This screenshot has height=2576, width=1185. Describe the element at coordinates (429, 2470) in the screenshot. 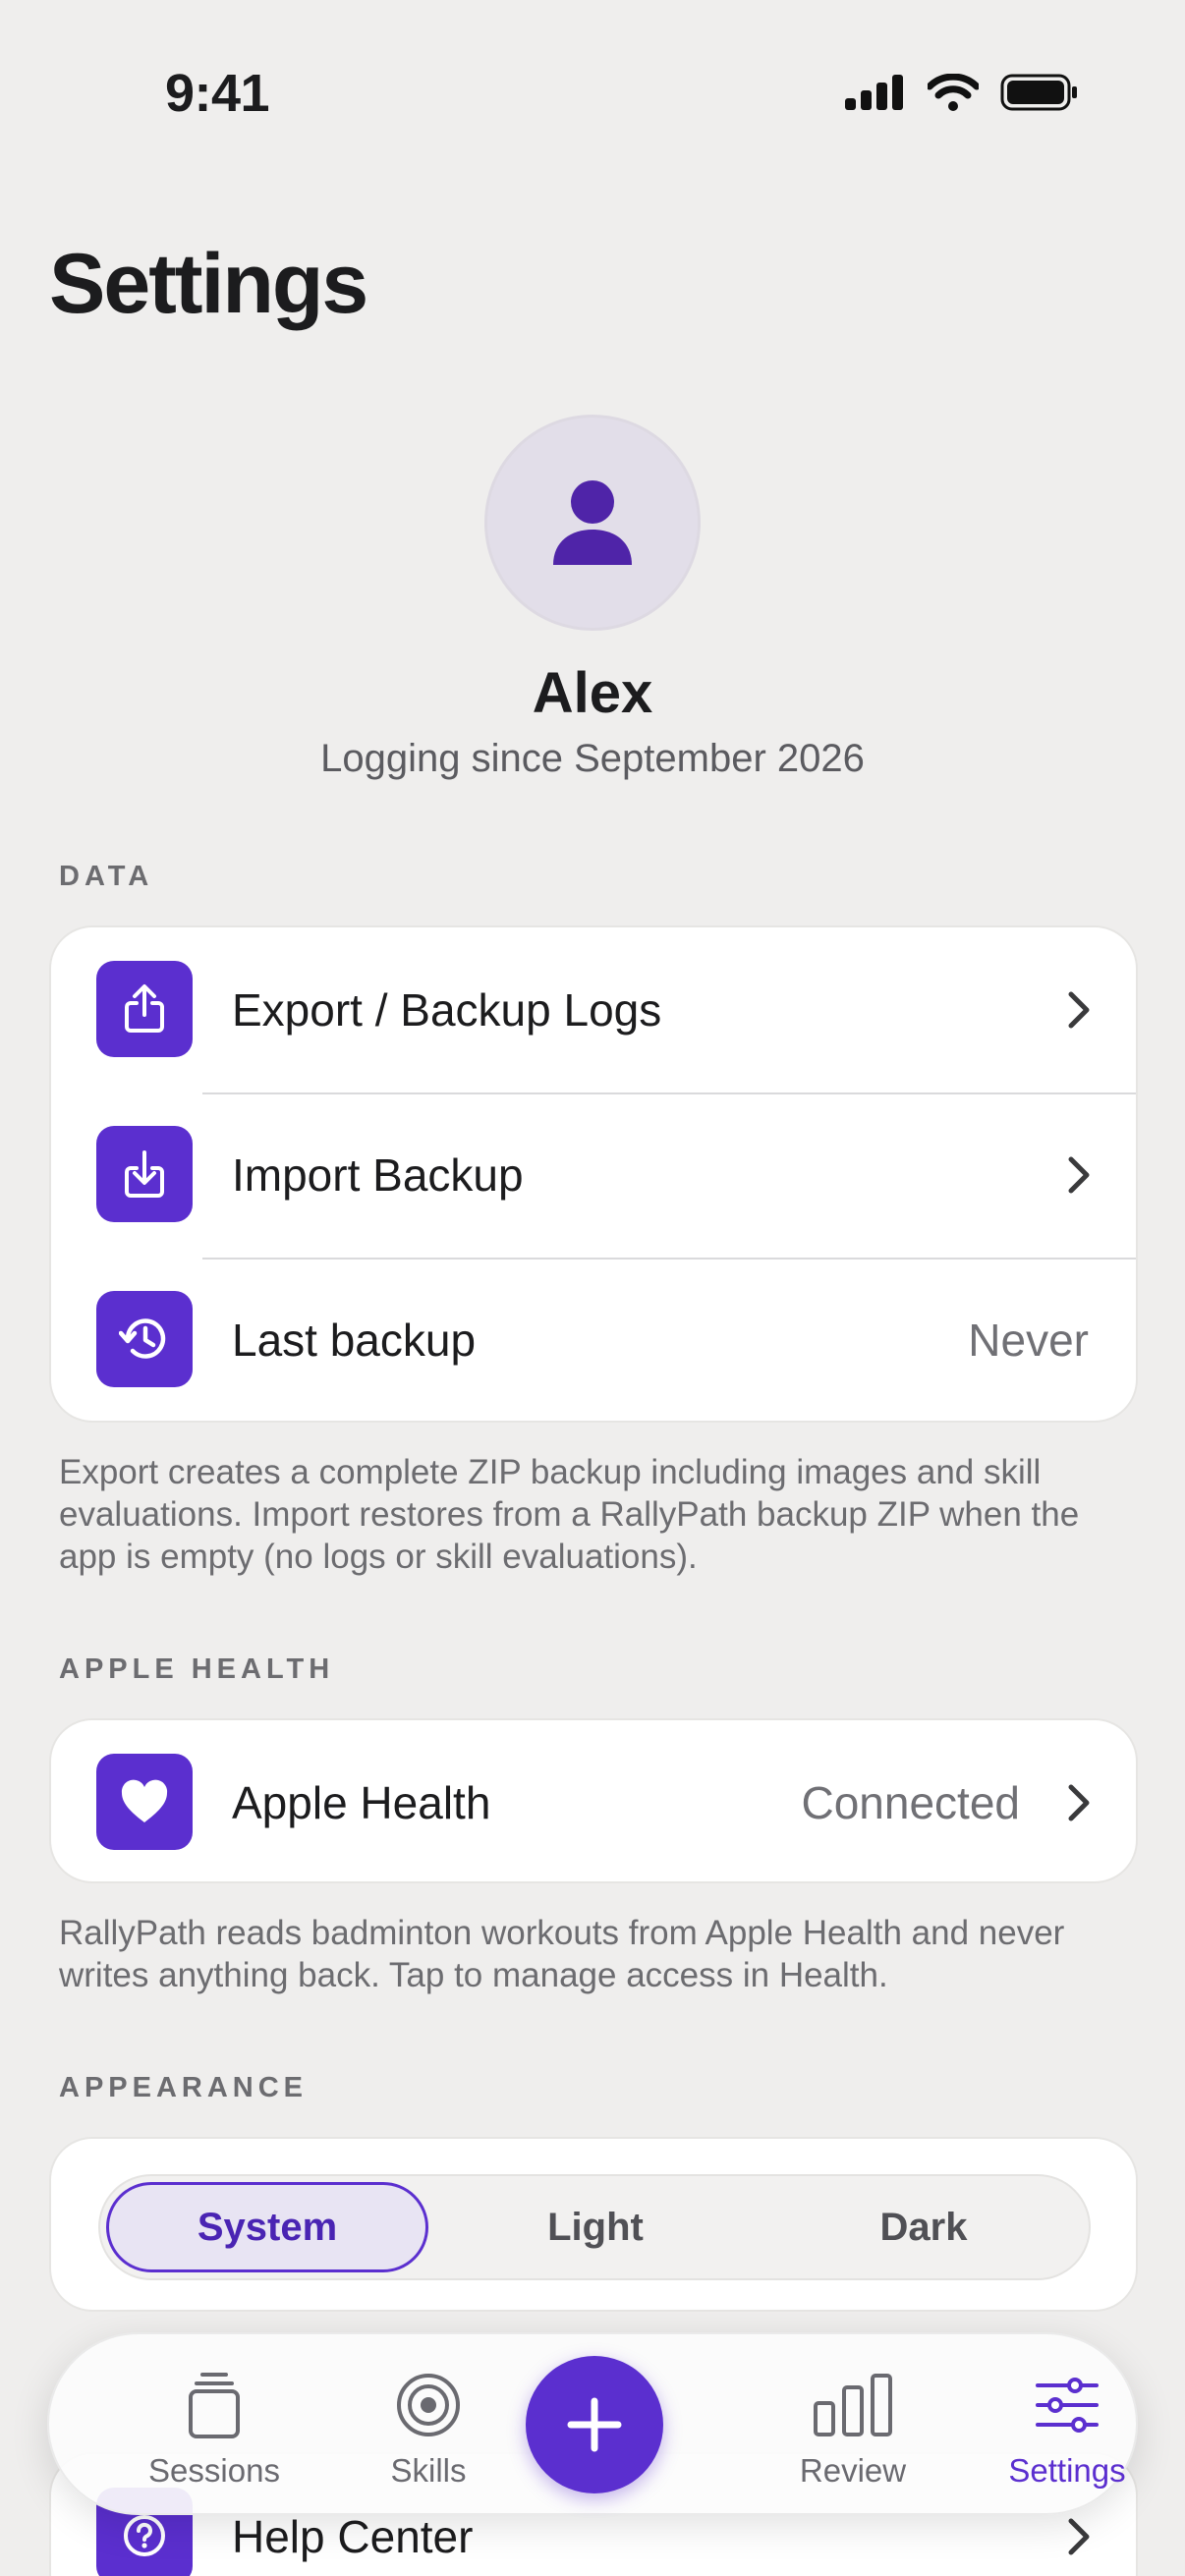

I see `tab-label: Skills` at that location.